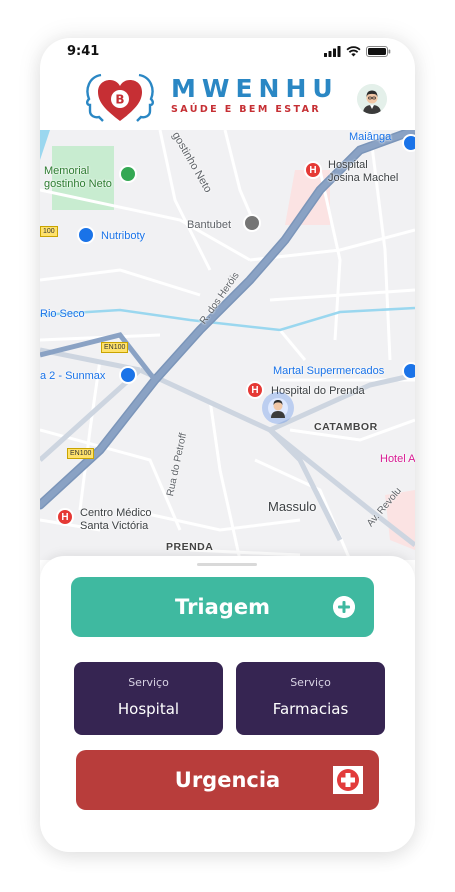  Describe the element at coordinates (363, 171) in the screenshot. I see `map-label-hospital-josina: Hospital Josina Machel` at that location.